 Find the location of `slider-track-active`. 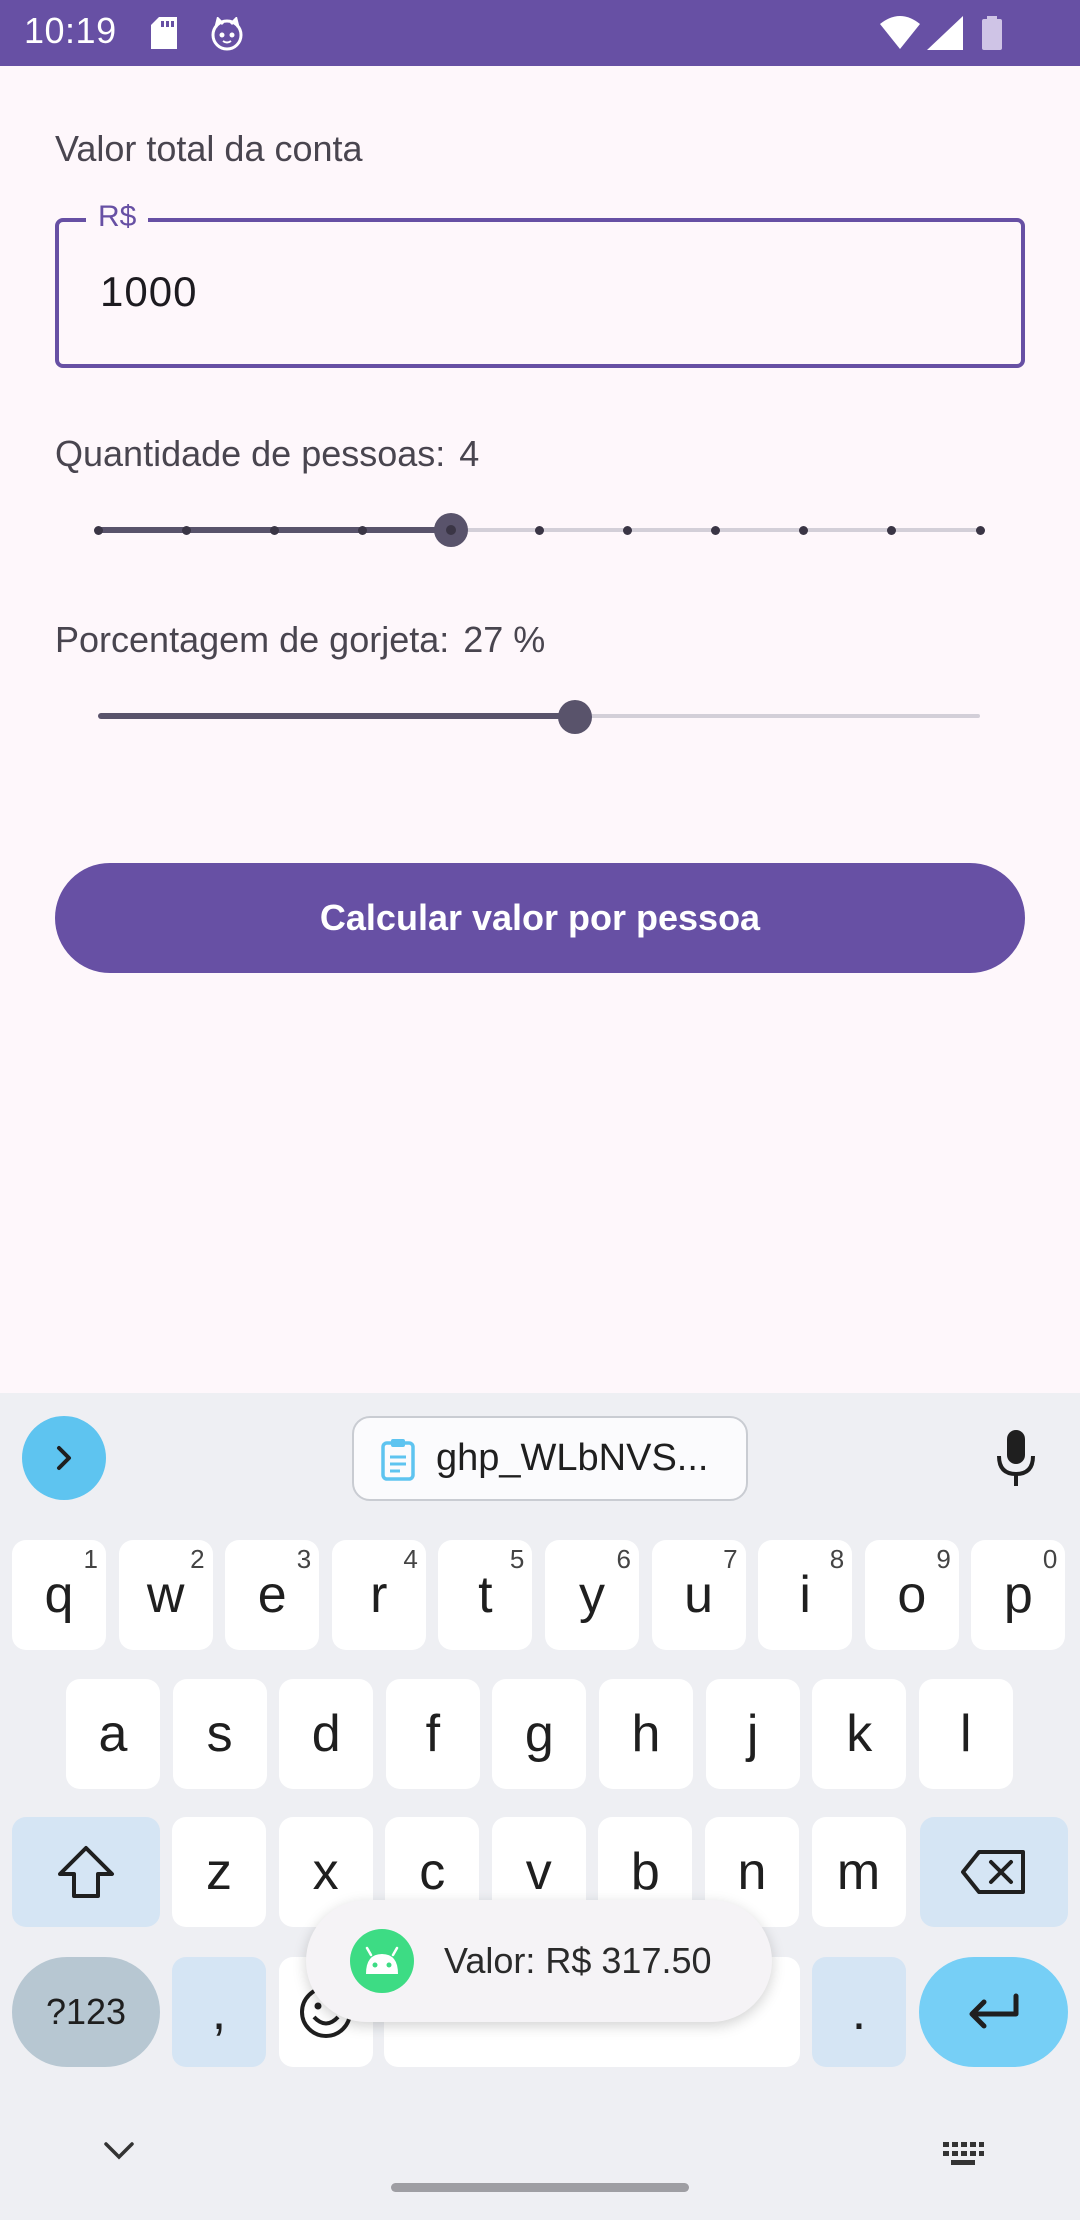

slider-track-active is located at coordinates (336, 716).